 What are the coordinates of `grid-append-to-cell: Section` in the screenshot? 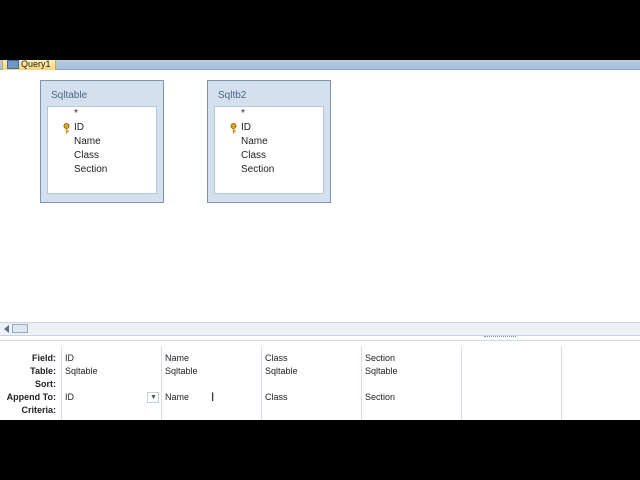 It's located at (380, 397).